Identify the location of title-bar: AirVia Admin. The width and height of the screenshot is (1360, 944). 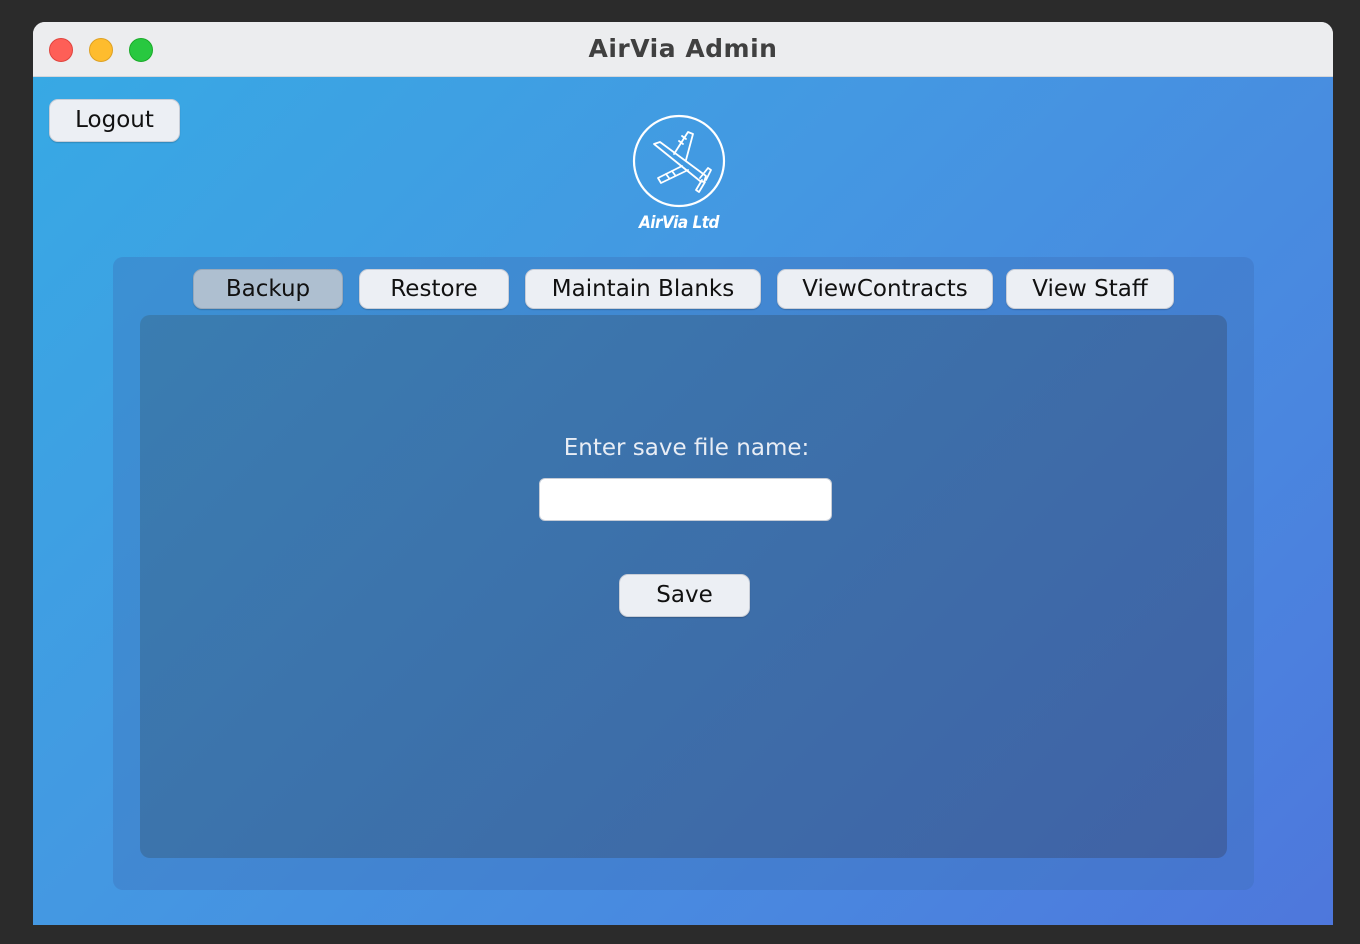
(683, 49).